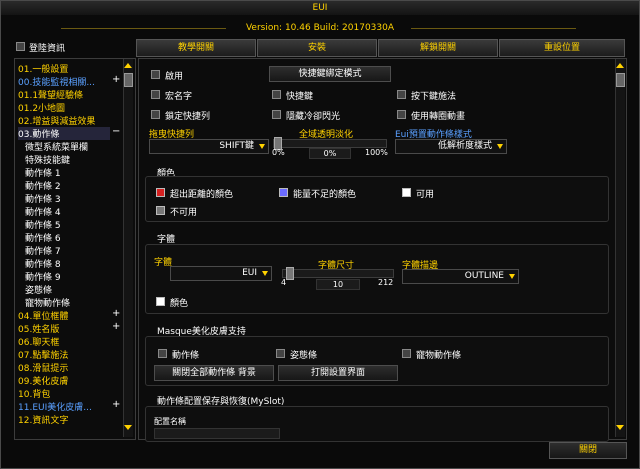 The image size is (640, 469). What do you see at coordinates (43, 315) in the screenshot?
I see `sidebar-item: 04.單位框體` at bounding box center [43, 315].